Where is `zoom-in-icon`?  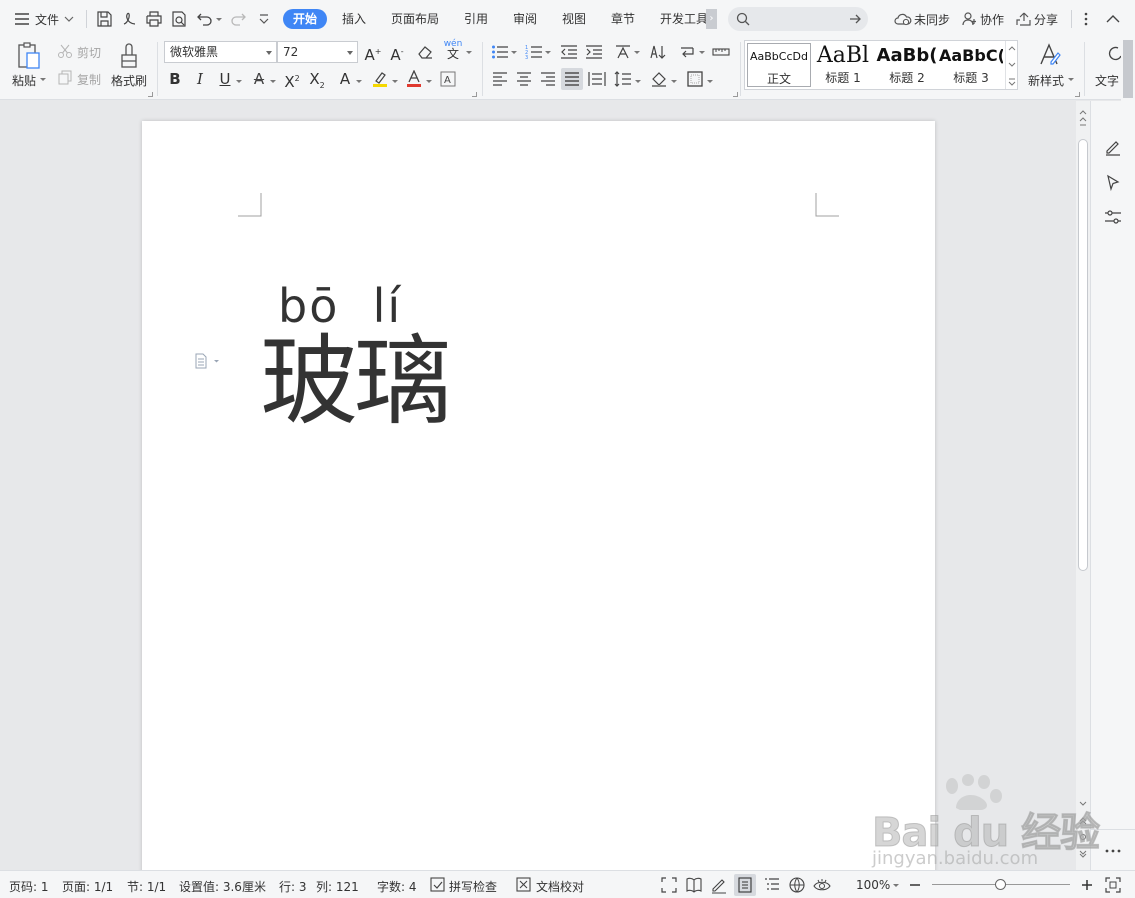 zoom-in-icon is located at coordinates (1087, 885).